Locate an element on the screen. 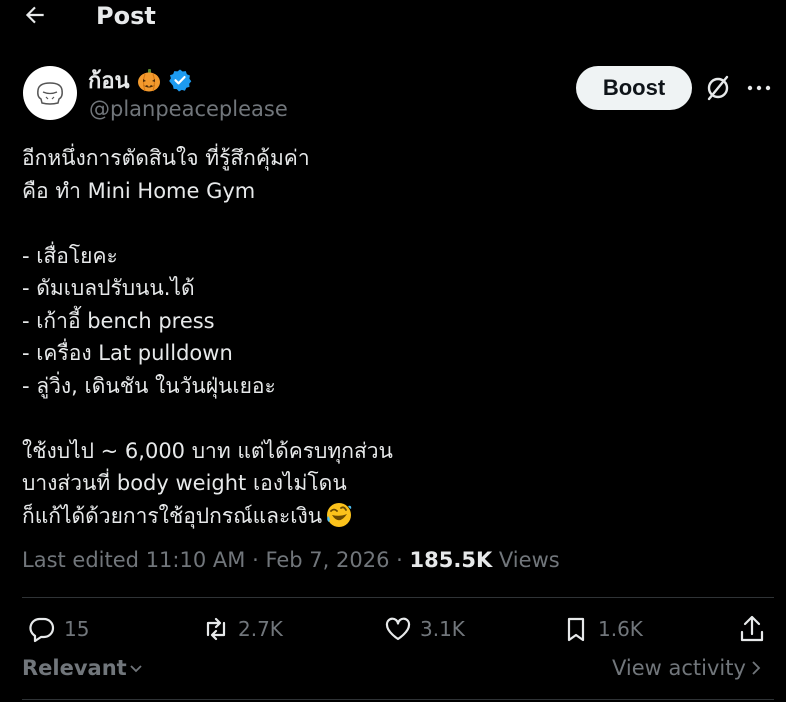 This screenshot has width=786, height=702. share-icon is located at coordinates (752, 629).